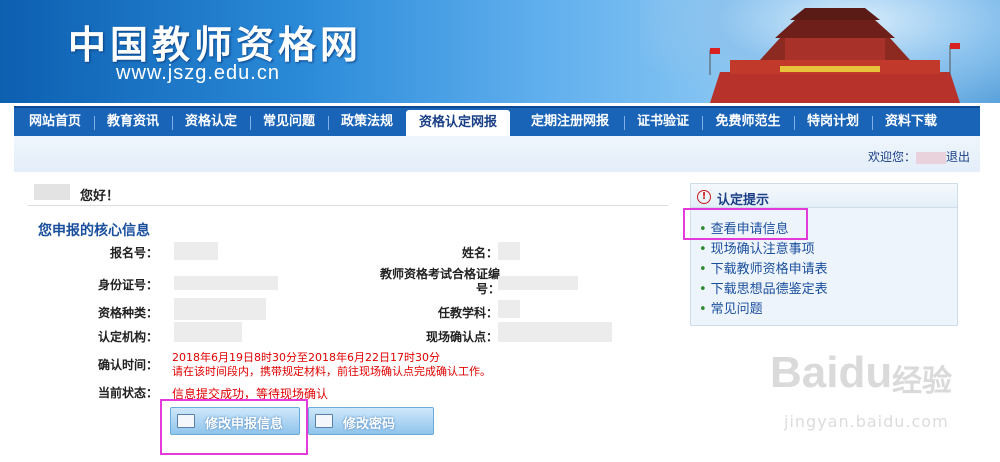 This screenshot has width=1000, height=462. What do you see at coordinates (958, 157) in the screenshot?
I see `logout-link: 退出` at bounding box center [958, 157].